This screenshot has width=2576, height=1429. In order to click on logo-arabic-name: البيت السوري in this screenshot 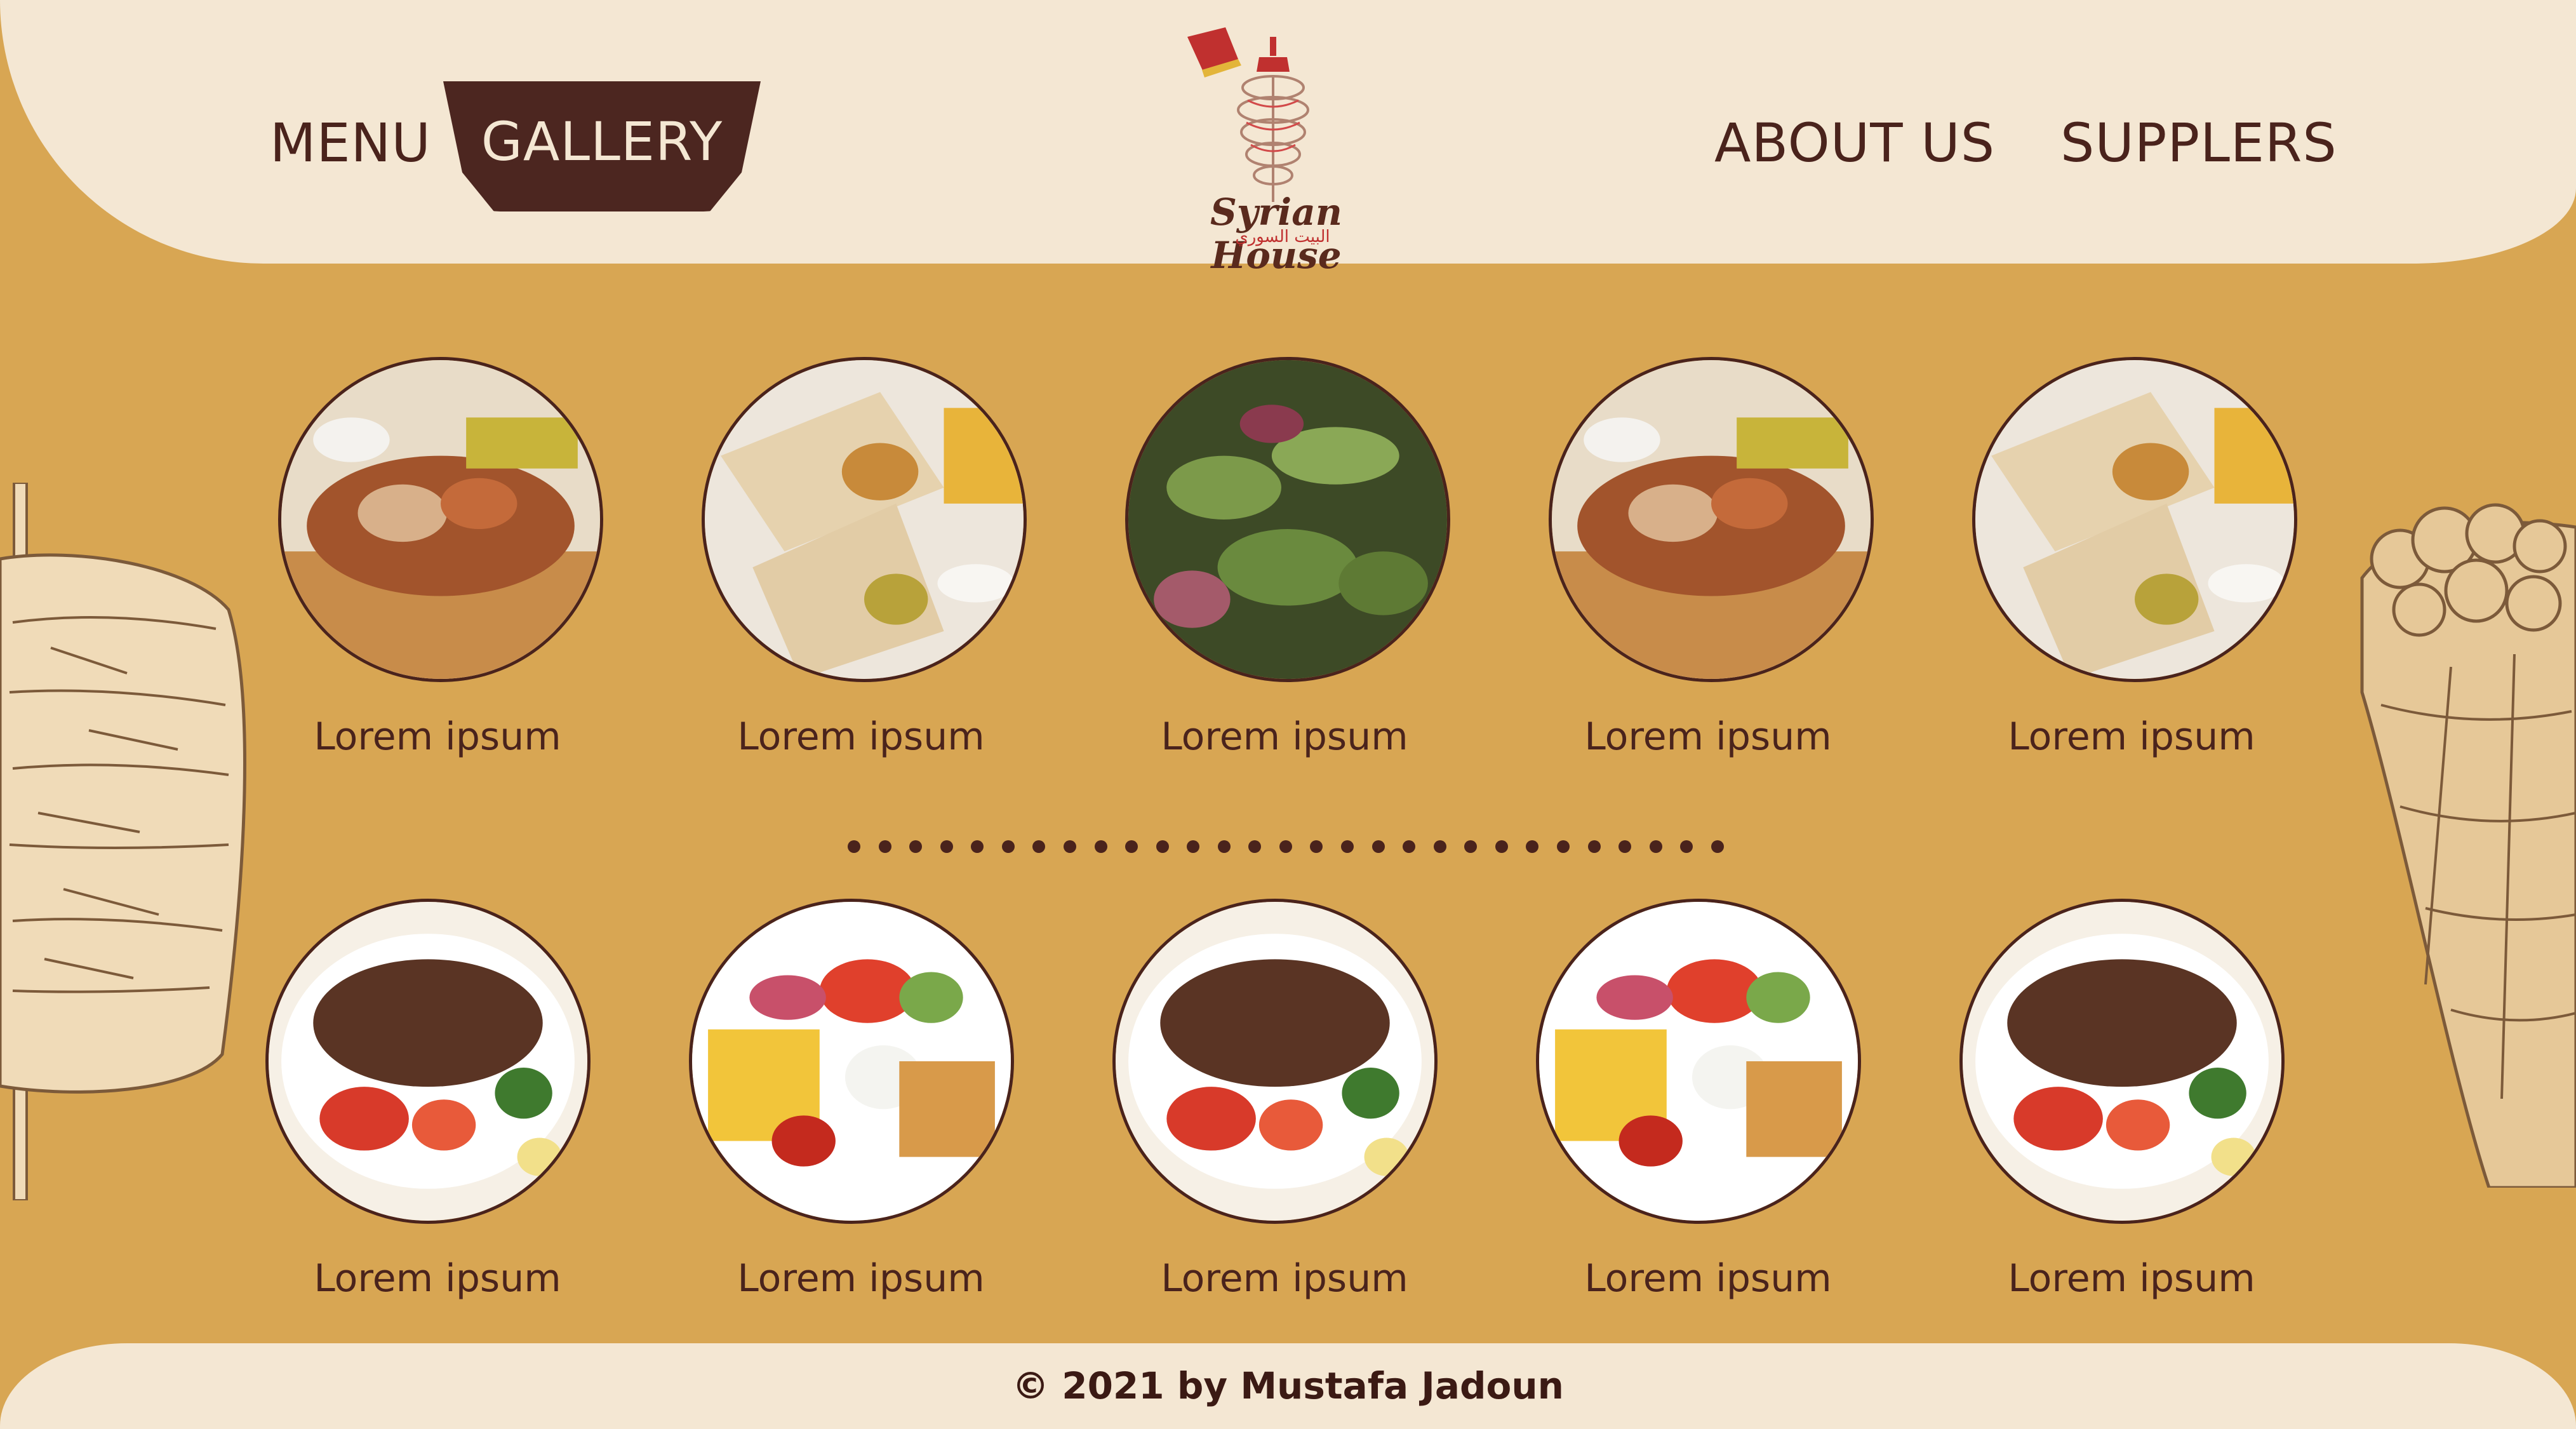, I will do `click(1282, 236)`.